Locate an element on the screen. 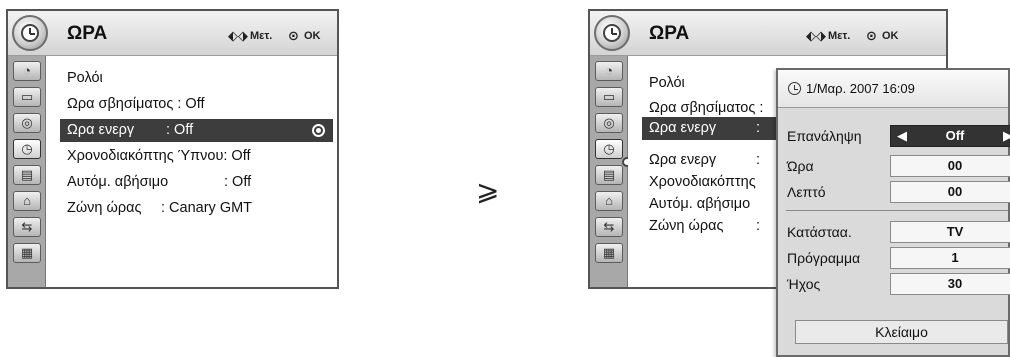 The height and width of the screenshot is (357, 1010). right-arrow-icon: ▶ is located at coordinates (1006, 136).